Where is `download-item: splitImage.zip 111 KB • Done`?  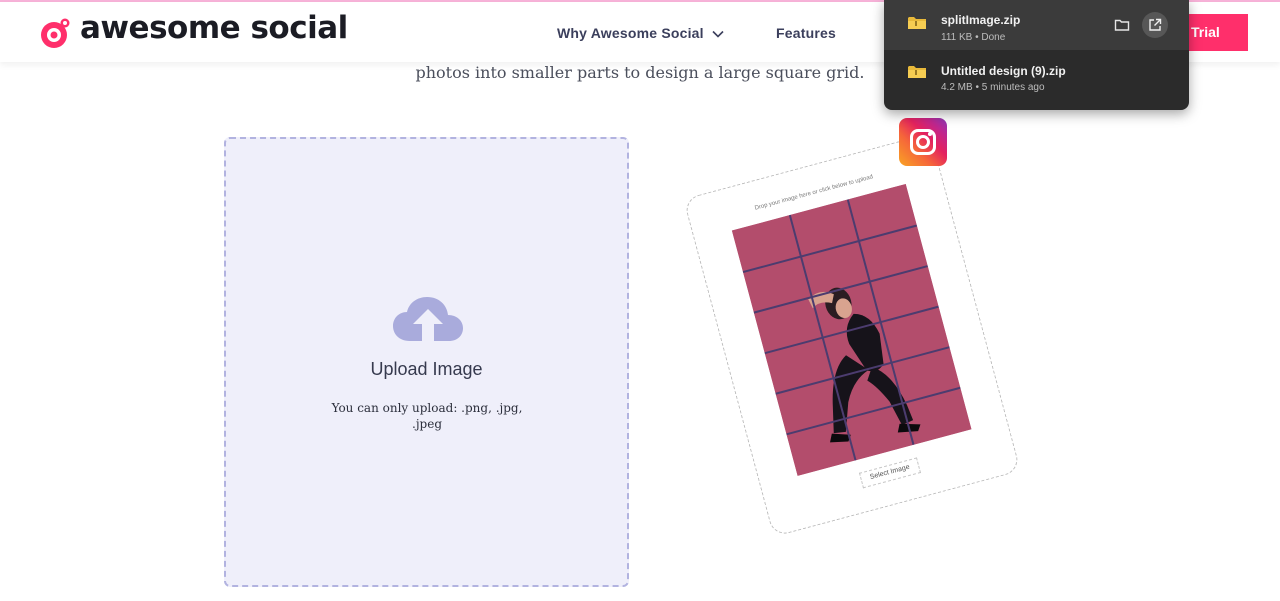 download-item: splitImage.zip 111 KB • Done is located at coordinates (1036, 25).